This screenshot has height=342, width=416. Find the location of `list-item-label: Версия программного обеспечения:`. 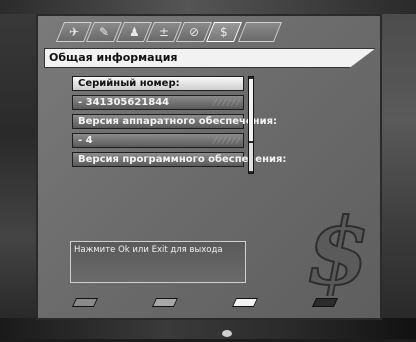

list-item-label: Версия программного обеспечения: is located at coordinates (182, 159).